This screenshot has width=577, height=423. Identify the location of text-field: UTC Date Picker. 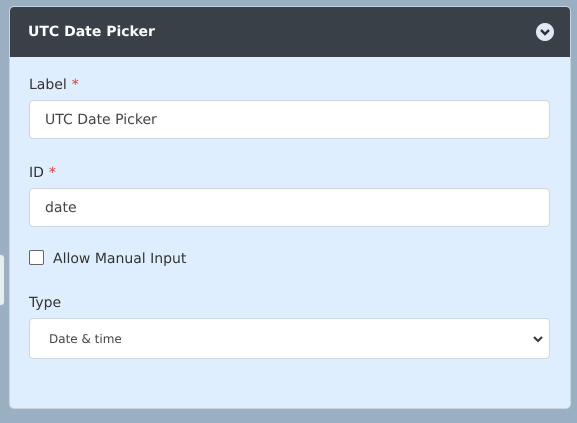
(289, 119).